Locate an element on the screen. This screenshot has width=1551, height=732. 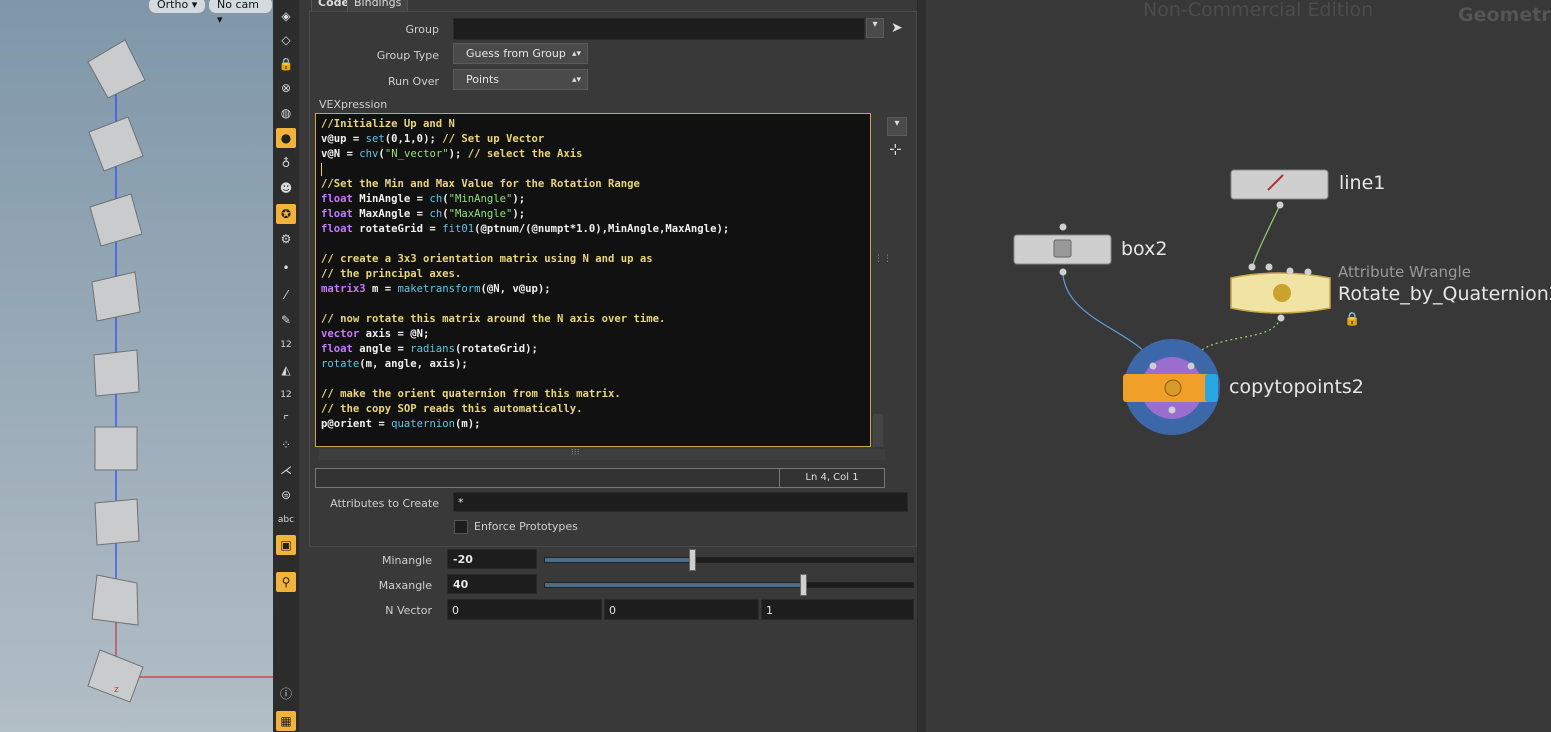
maxangle-value: 40 is located at coordinates (461, 584).